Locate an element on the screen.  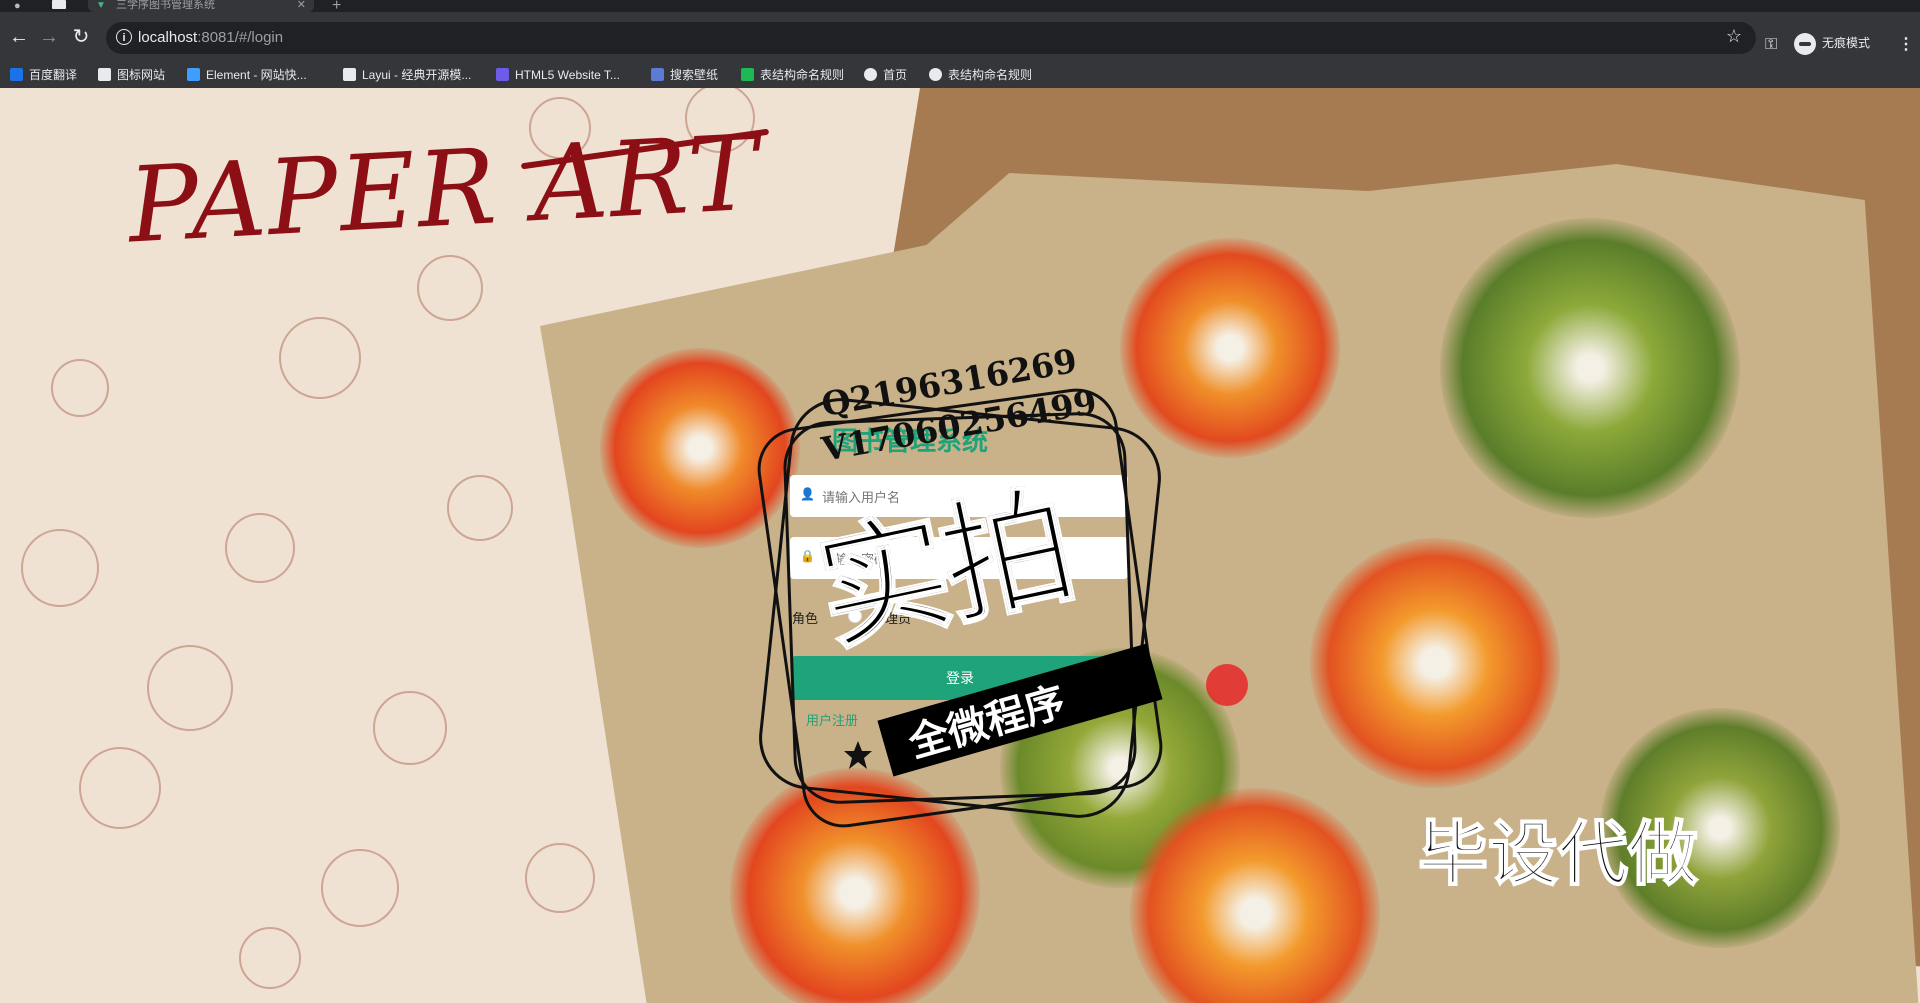
vue-icon: ▼ is located at coordinates (101, 5).